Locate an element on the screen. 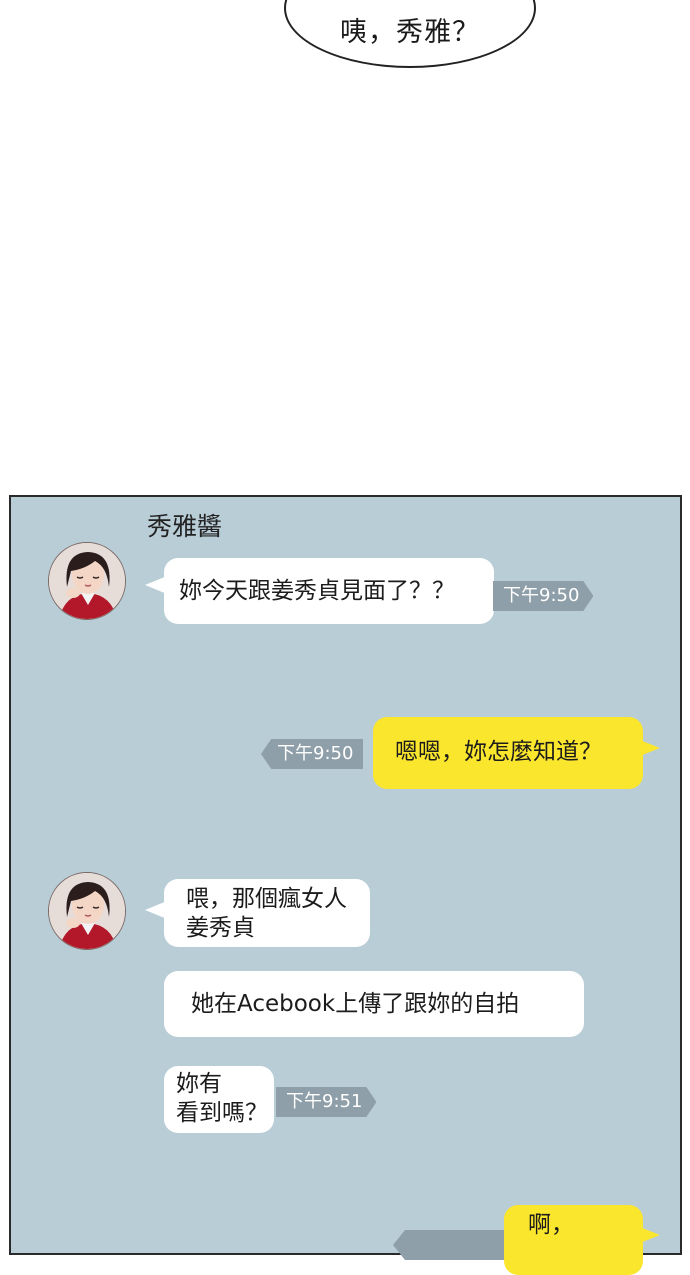  message-bubble: 喂，那個瘋女人 姜秀貞 is located at coordinates (267, 913).